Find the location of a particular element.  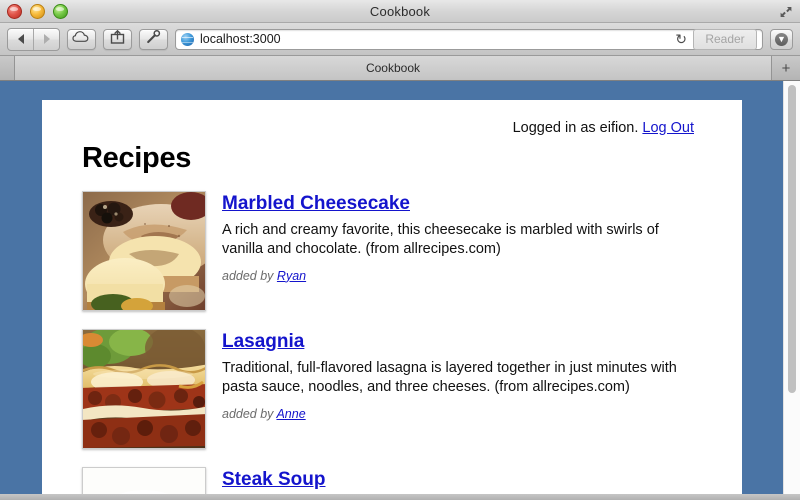

vertical-scrollbar is located at coordinates (791, 290).